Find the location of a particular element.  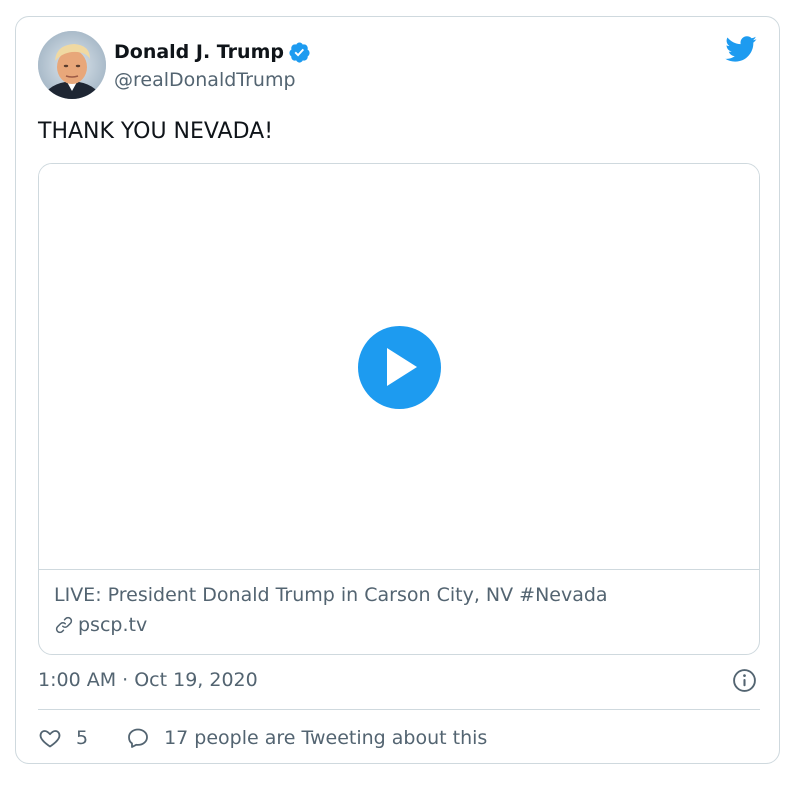

avatar-image is located at coordinates (72, 65).